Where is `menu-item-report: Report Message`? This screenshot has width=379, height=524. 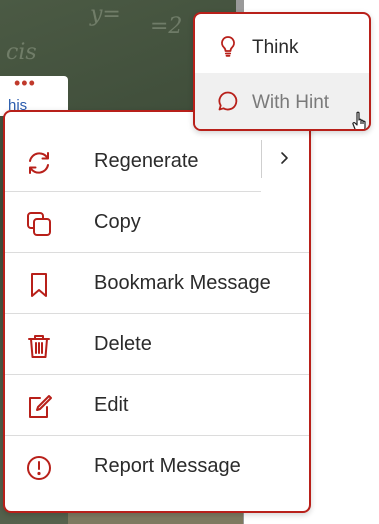 menu-item-report: Report Message is located at coordinates (157, 466).